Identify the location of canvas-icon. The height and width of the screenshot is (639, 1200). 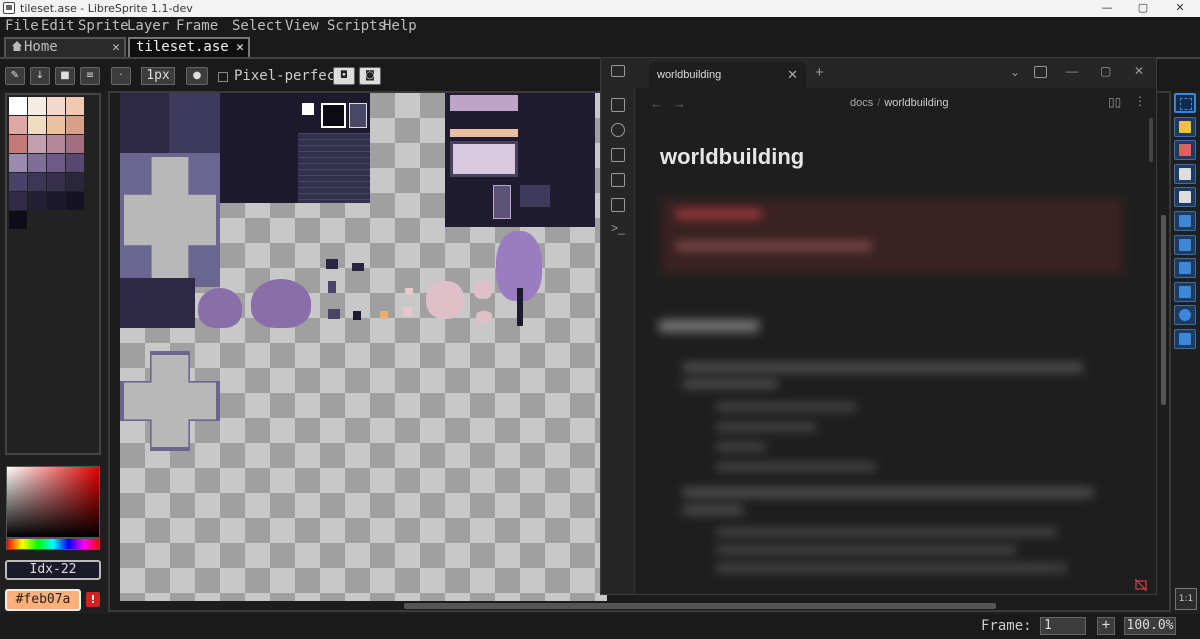
(618, 155).